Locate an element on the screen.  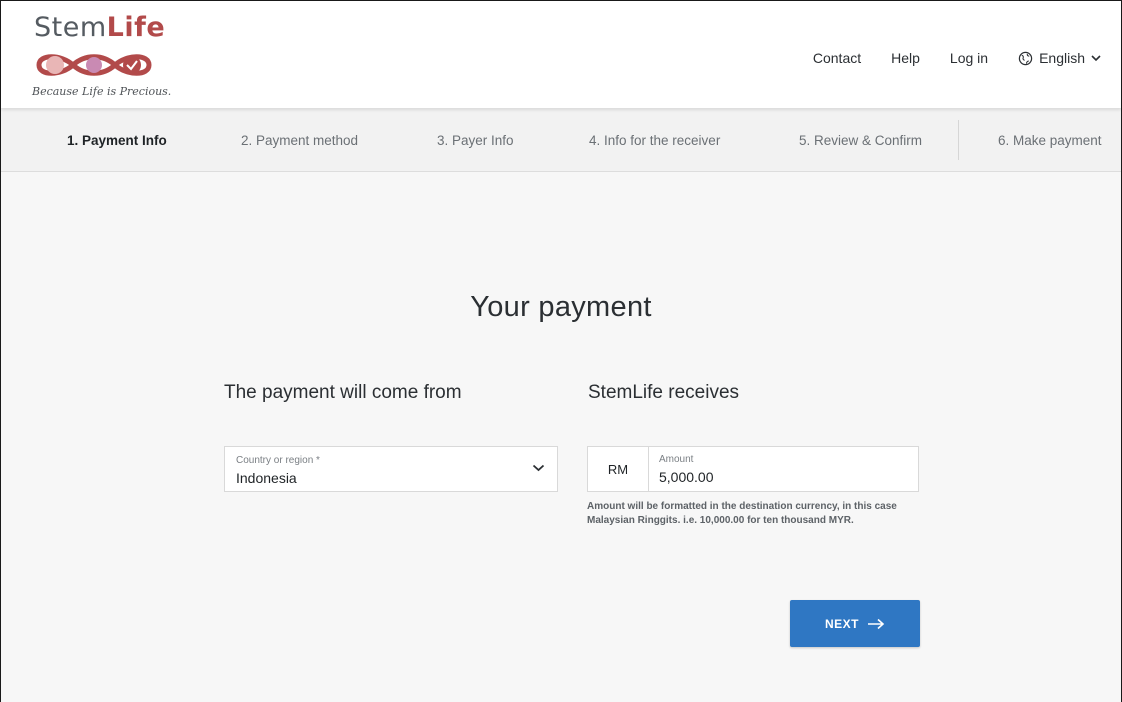
step-payer-info: 3. Payer Info is located at coordinates (475, 140).